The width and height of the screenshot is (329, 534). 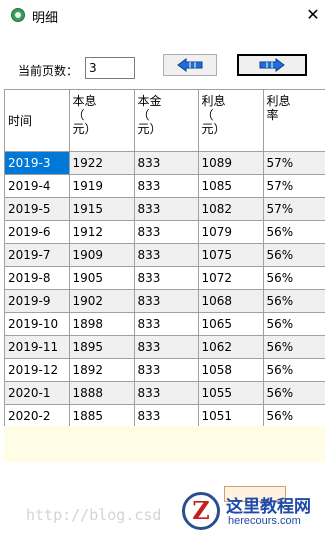 What do you see at coordinates (264, 521) in the screenshot?
I see `logo-url: herecours.com` at bounding box center [264, 521].